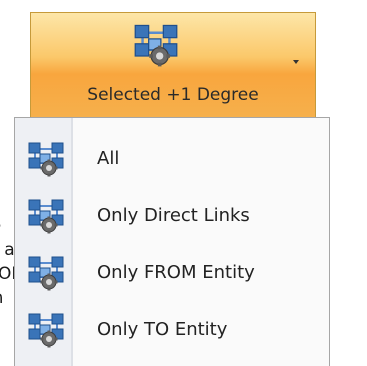 The image size is (367, 366). I want to click on menu-item-label: Only FROM Entity, so click(176, 272).